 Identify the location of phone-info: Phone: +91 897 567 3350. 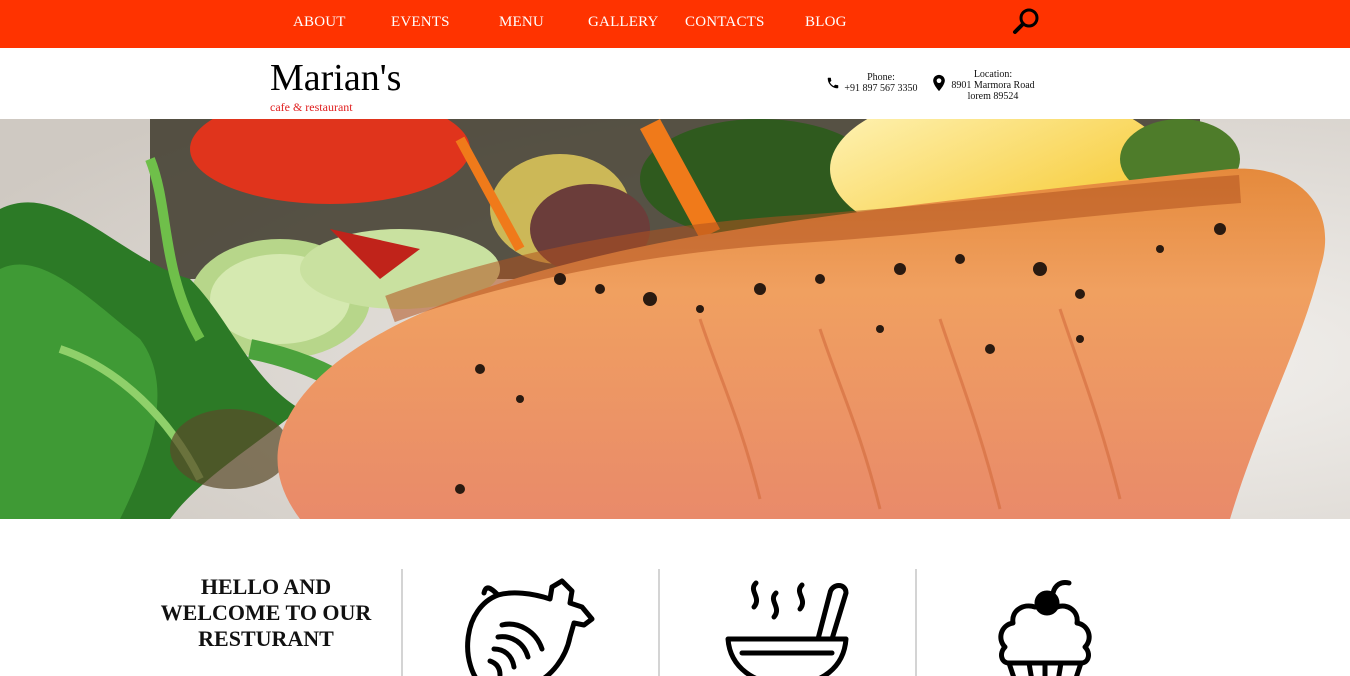
(881, 83).